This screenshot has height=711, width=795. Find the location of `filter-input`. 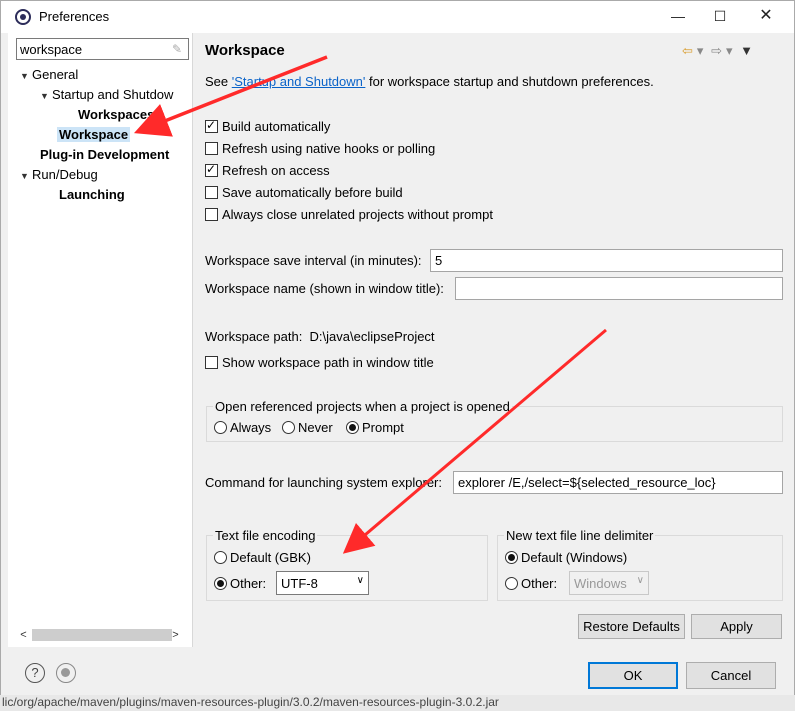

filter-input is located at coordinates (90, 49).